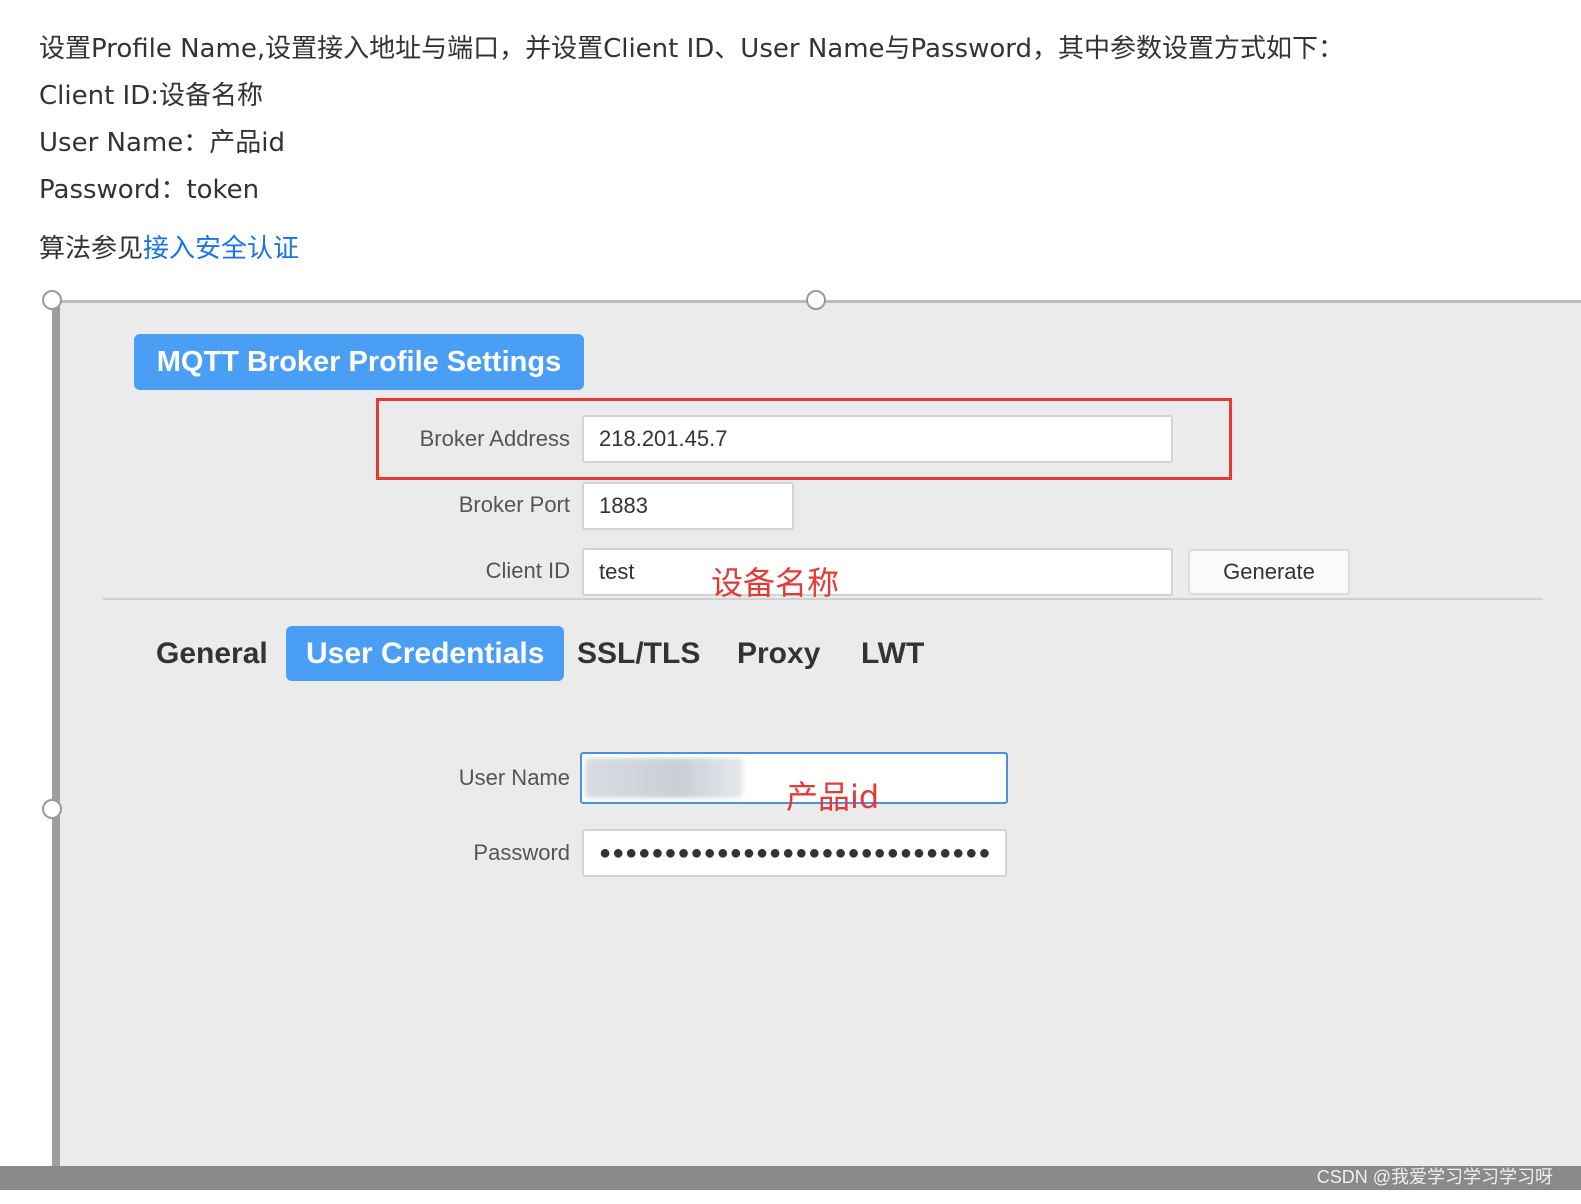  What do you see at coordinates (162, 143) in the screenshot?
I see `intro-line-3: User Name：产品id` at bounding box center [162, 143].